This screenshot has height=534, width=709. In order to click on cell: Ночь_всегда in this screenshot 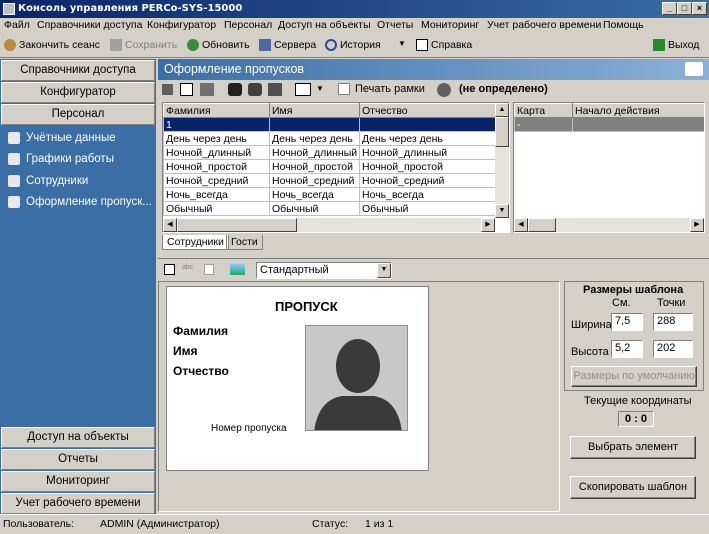, I will do `click(216, 194)`.